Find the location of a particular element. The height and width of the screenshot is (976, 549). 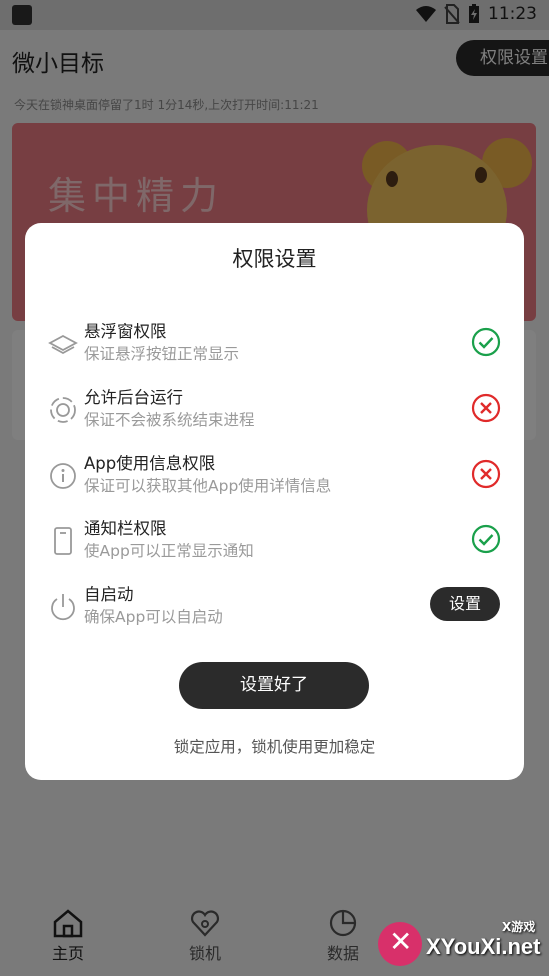

permission-name: 悬浮窗权限 is located at coordinates (125, 331).